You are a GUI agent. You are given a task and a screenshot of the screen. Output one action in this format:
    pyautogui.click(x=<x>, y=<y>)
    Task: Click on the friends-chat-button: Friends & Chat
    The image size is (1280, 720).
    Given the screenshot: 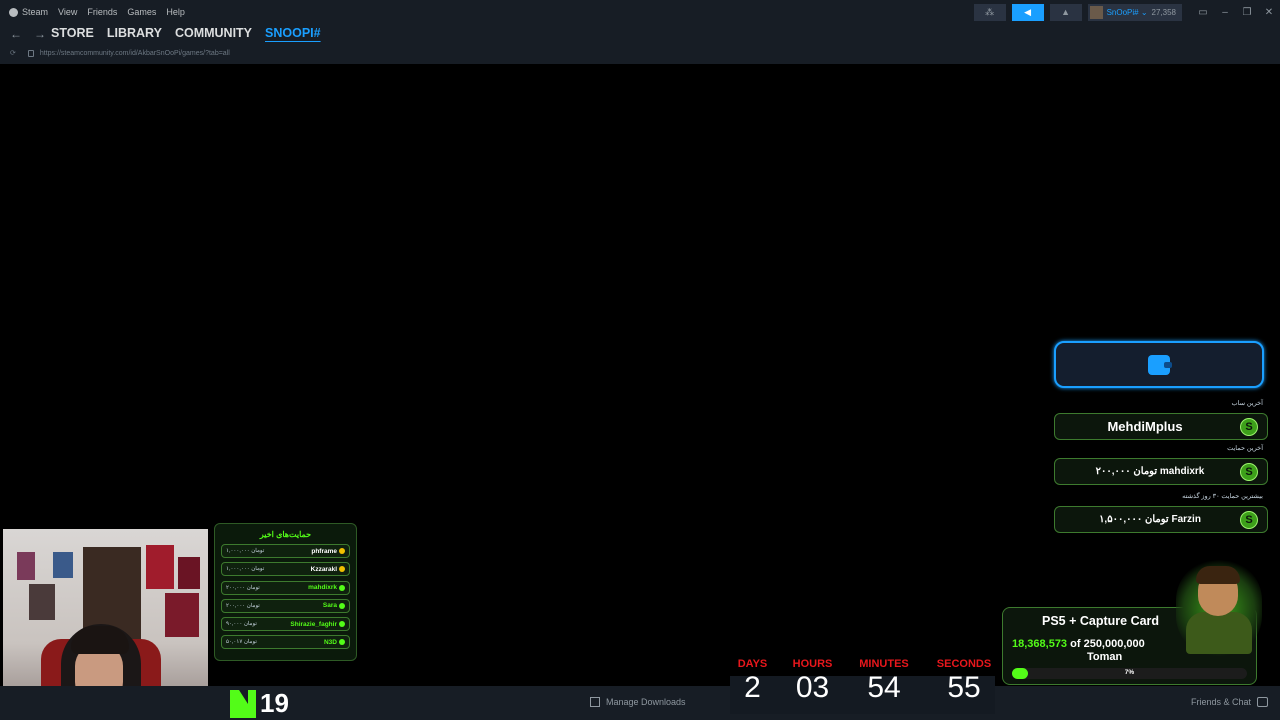 What is the action you would take?
    pyautogui.click(x=1229, y=702)
    